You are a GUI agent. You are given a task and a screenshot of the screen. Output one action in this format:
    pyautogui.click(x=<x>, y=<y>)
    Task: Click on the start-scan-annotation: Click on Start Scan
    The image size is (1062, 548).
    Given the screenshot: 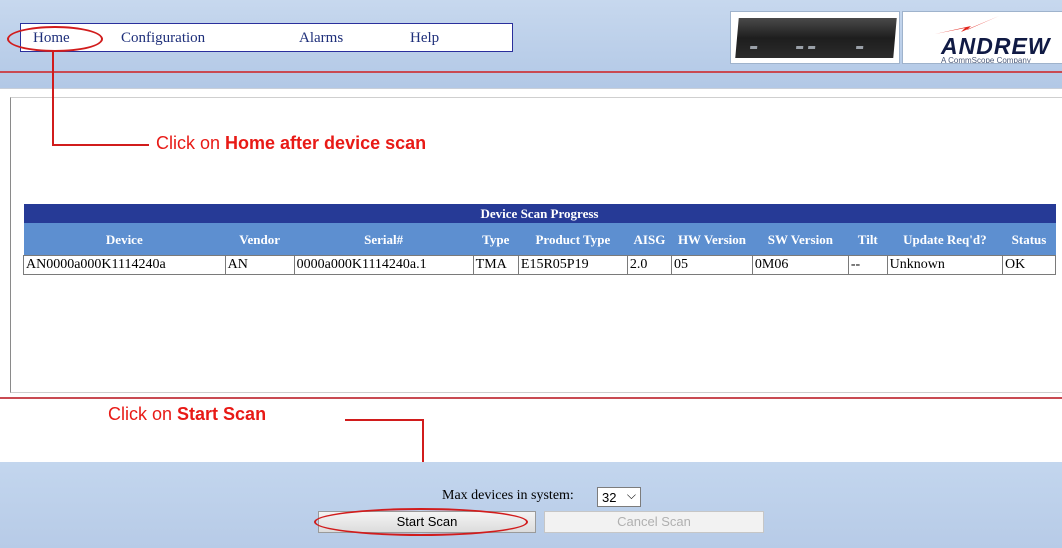 What is the action you would take?
    pyautogui.click(x=187, y=414)
    